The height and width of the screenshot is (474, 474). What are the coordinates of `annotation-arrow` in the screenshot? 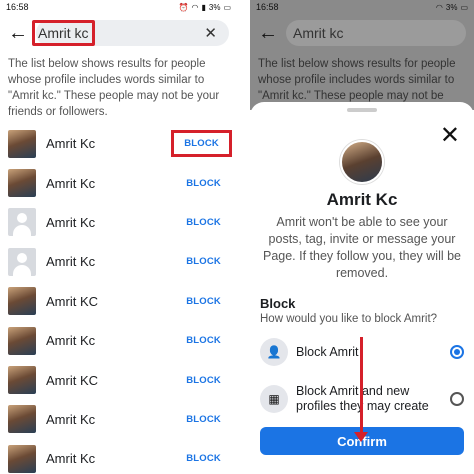 It's located at (361, 387).